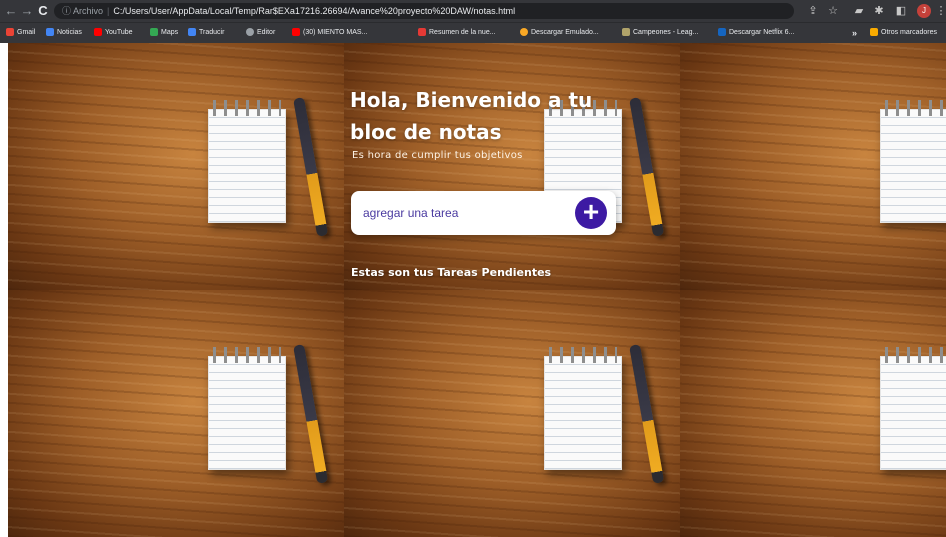  What do you see at coordinates (471, 116) in the screenshot?
I see `page-title: Hola, Bienvenido a tu bloc de notas` at bounding box center [471, 116].